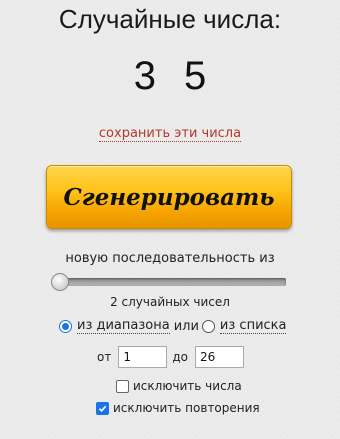 This screenshot has height=439, width=340. What do you see at coordinates (144, 76) in the screenshot?
I see `random-number: 3` at bounding box center [144, 76].